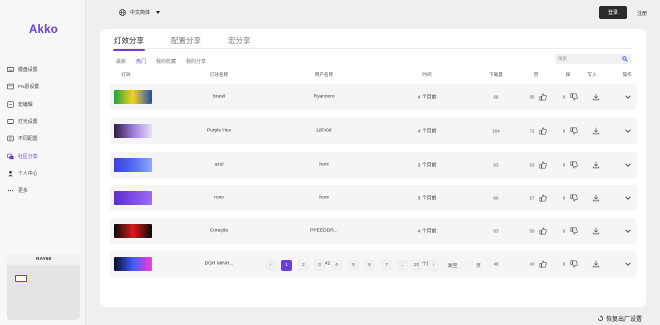 The height and width of the screenshot is (325, 660). Describe the element at coordinates (43, 121) in the screenshot. I see `sidebar-item-3: 灯光设置` at that location.